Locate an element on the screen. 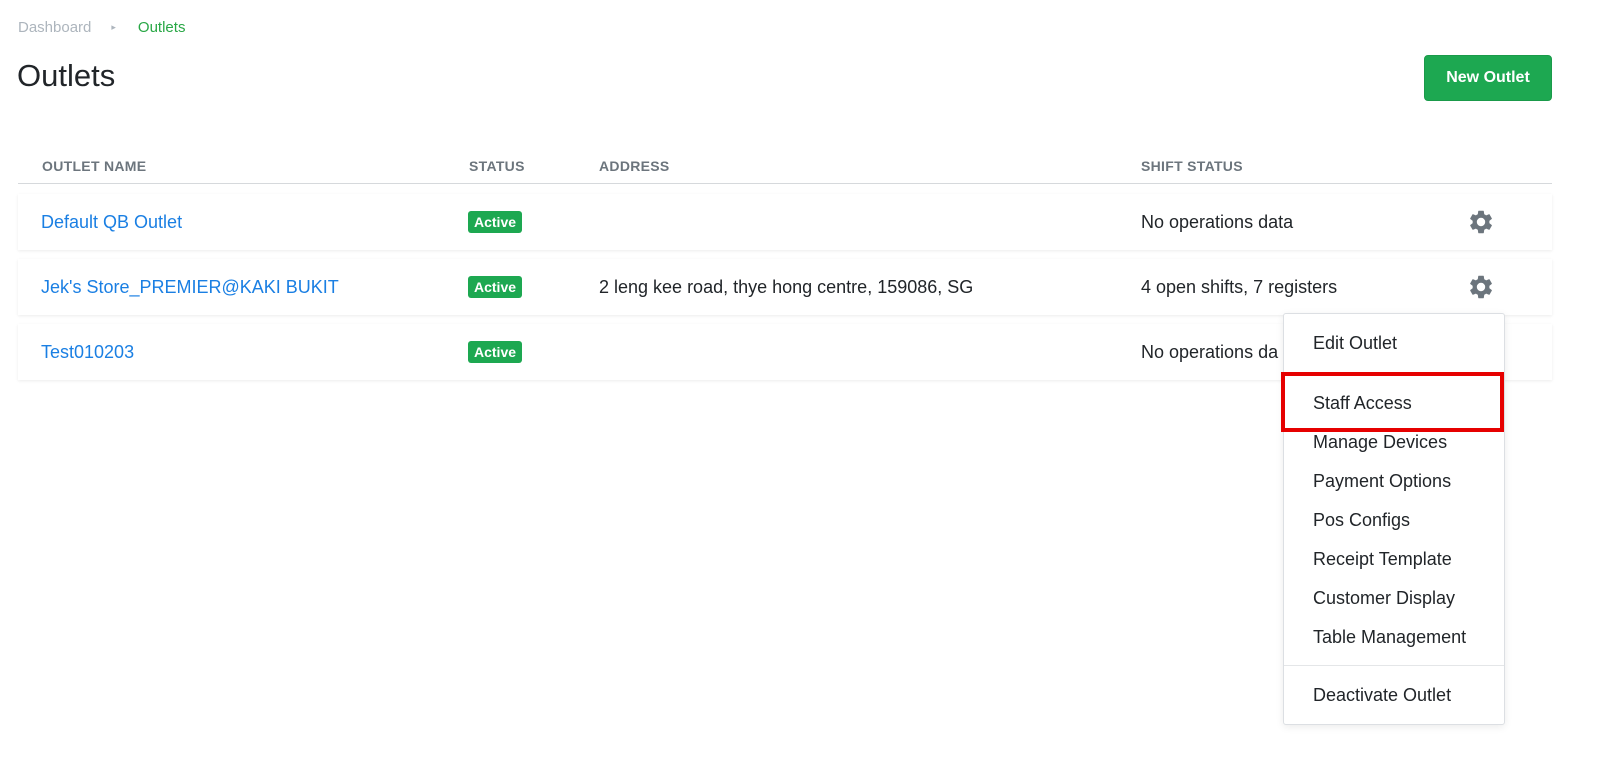 The height and width of the screenshot is (763, 1617). menu-item-table-management: Table Management is located at coordinates (1394, 637).